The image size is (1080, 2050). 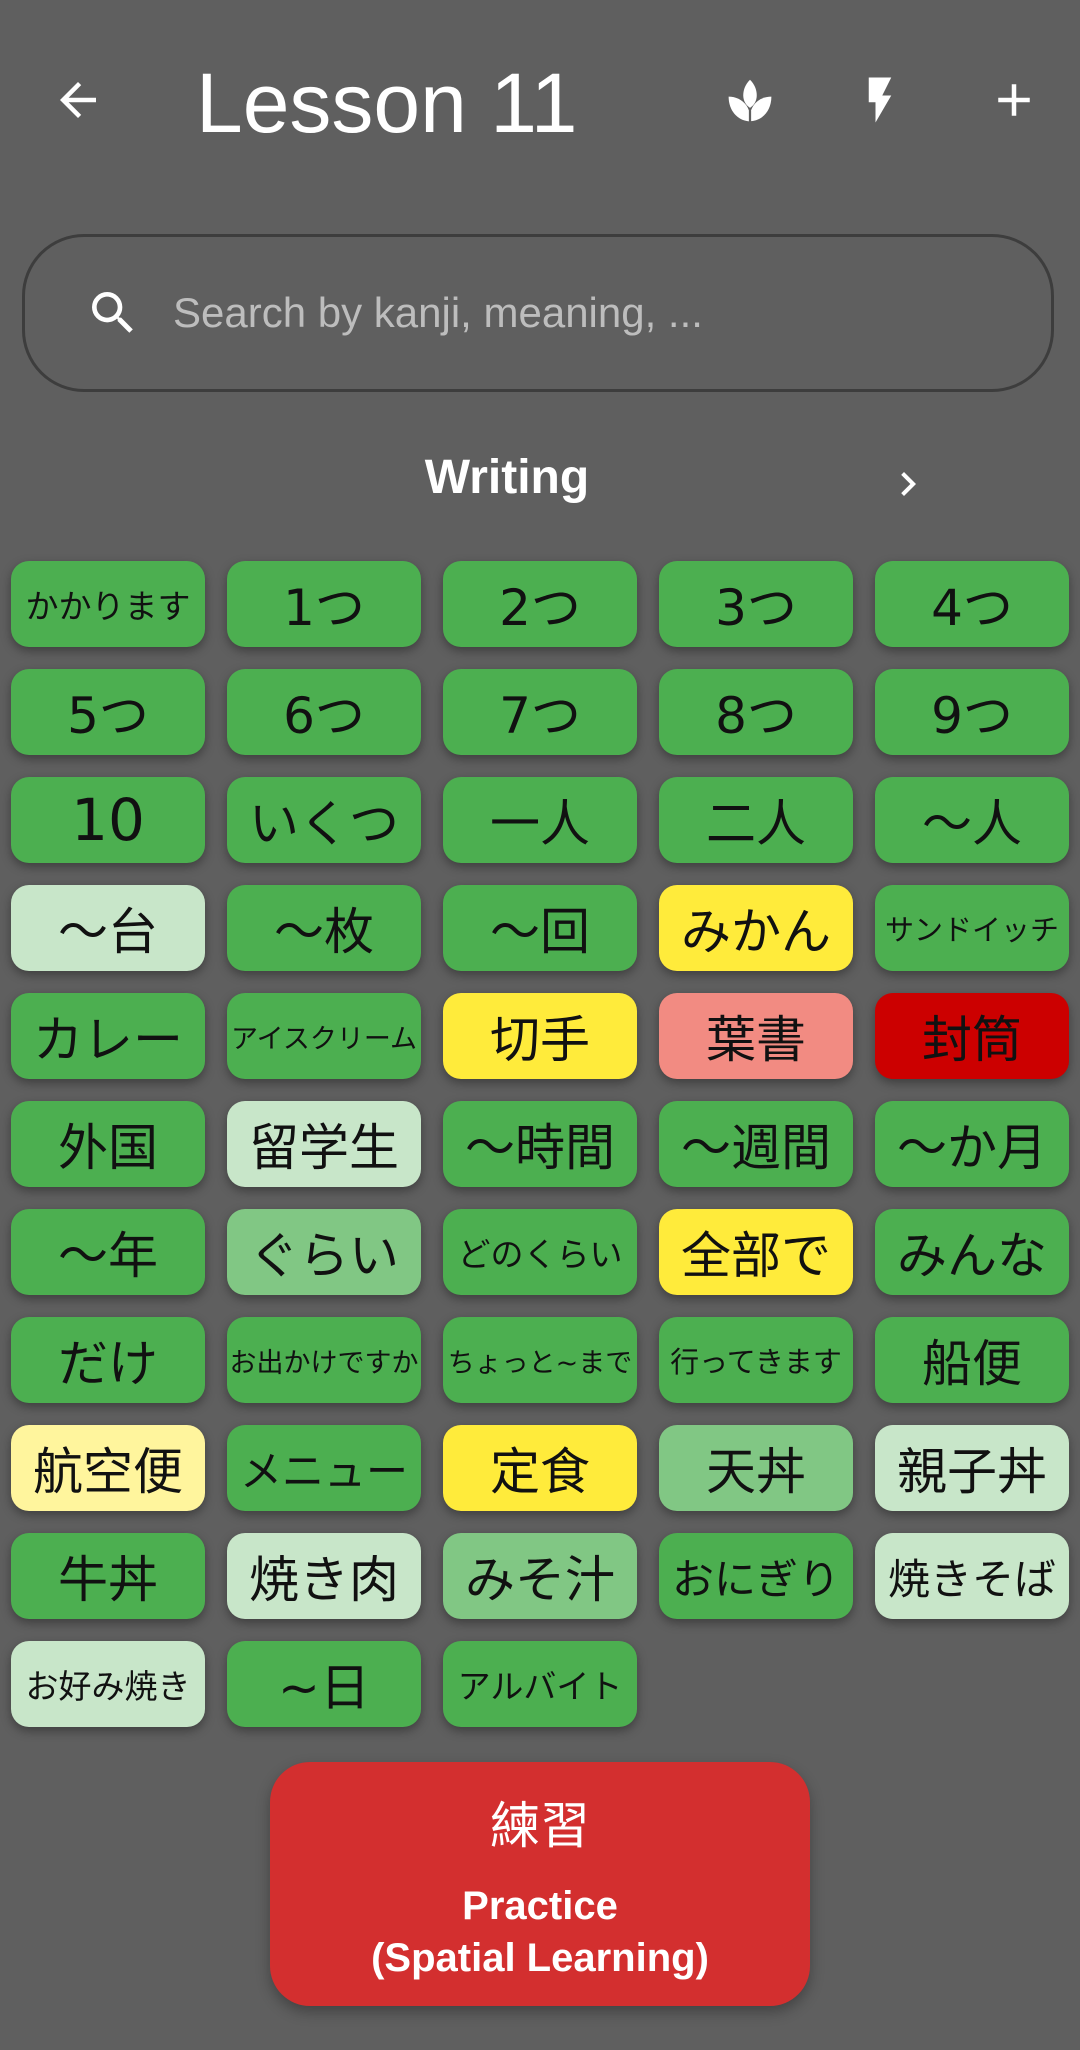 I want to click on vocab-tile: 葉書, so click(x=756, y=1036).